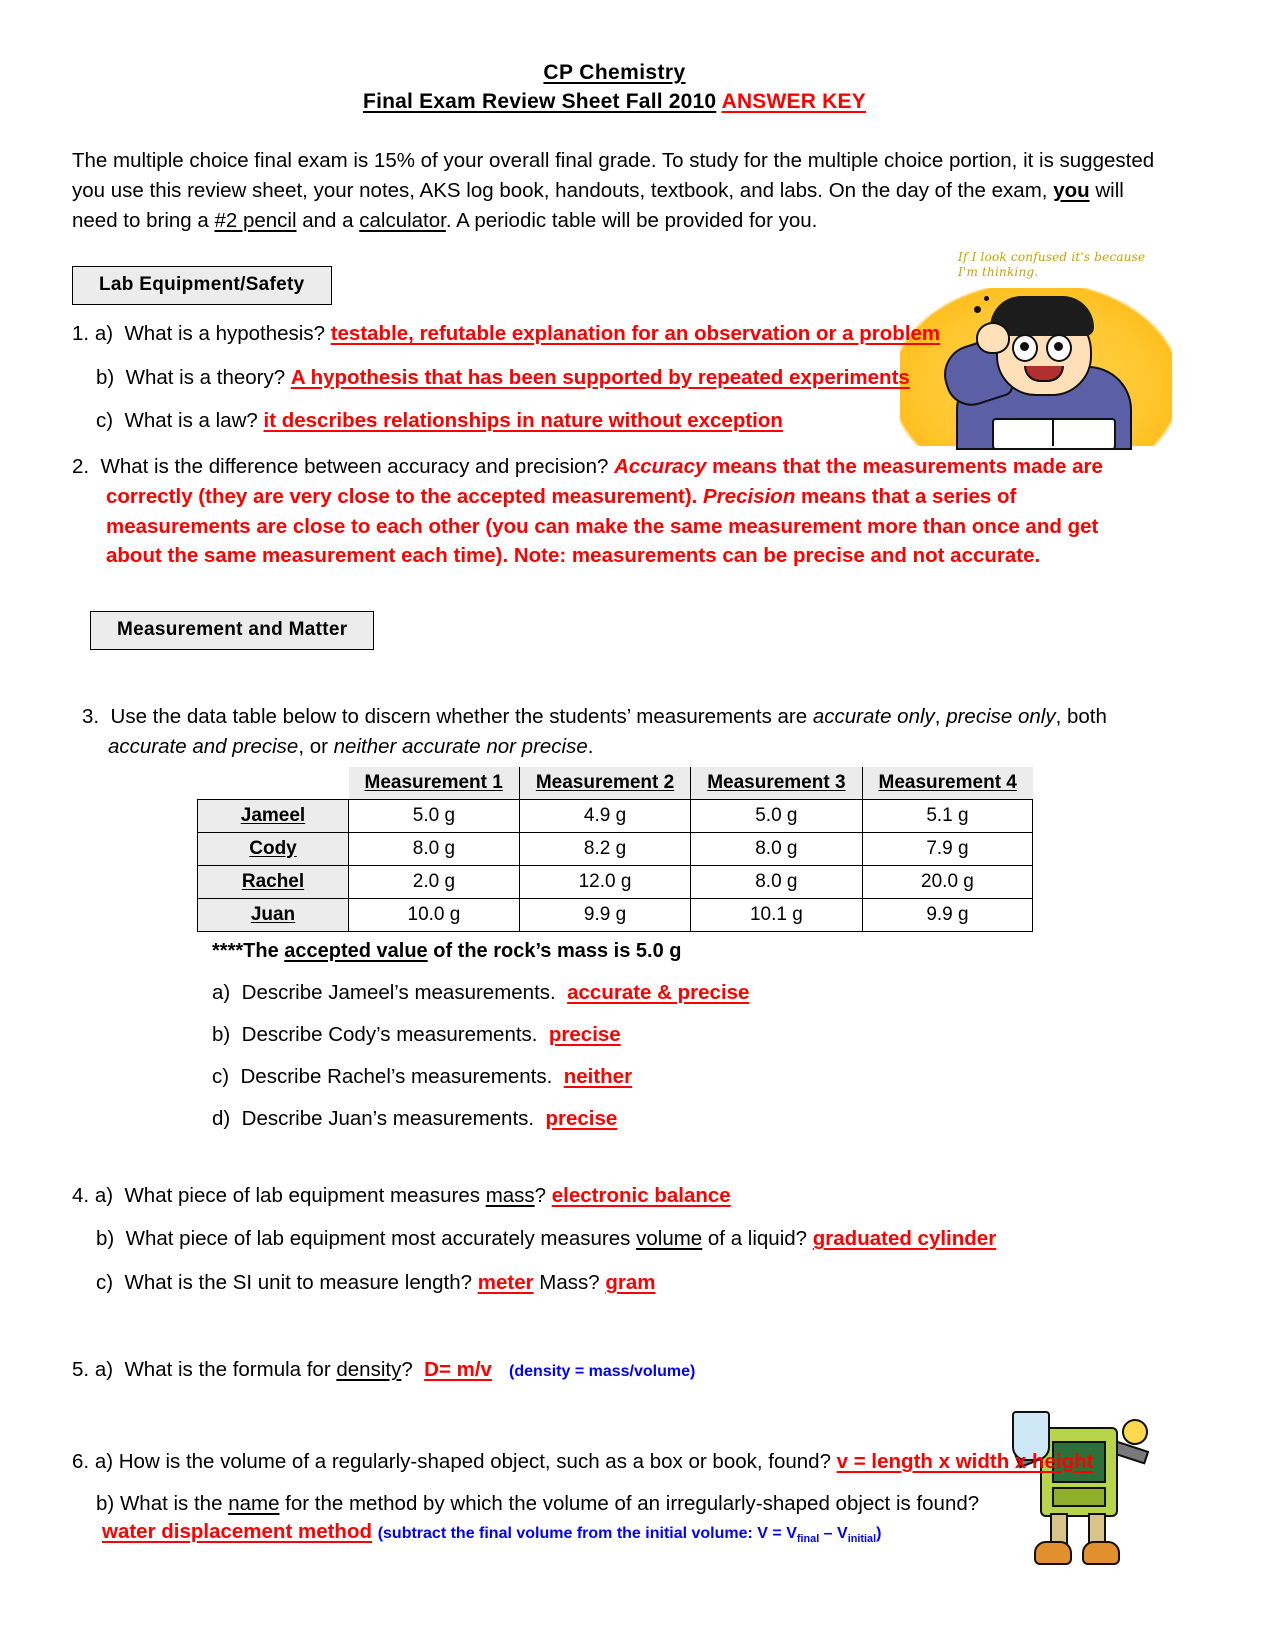 The width and height of the screenshot is (1275, 1651). What do you see at coordinates (434, 914) in the screenshot?
I see `measurement-cell: 10.0 g` at bounding box center [434, 914].